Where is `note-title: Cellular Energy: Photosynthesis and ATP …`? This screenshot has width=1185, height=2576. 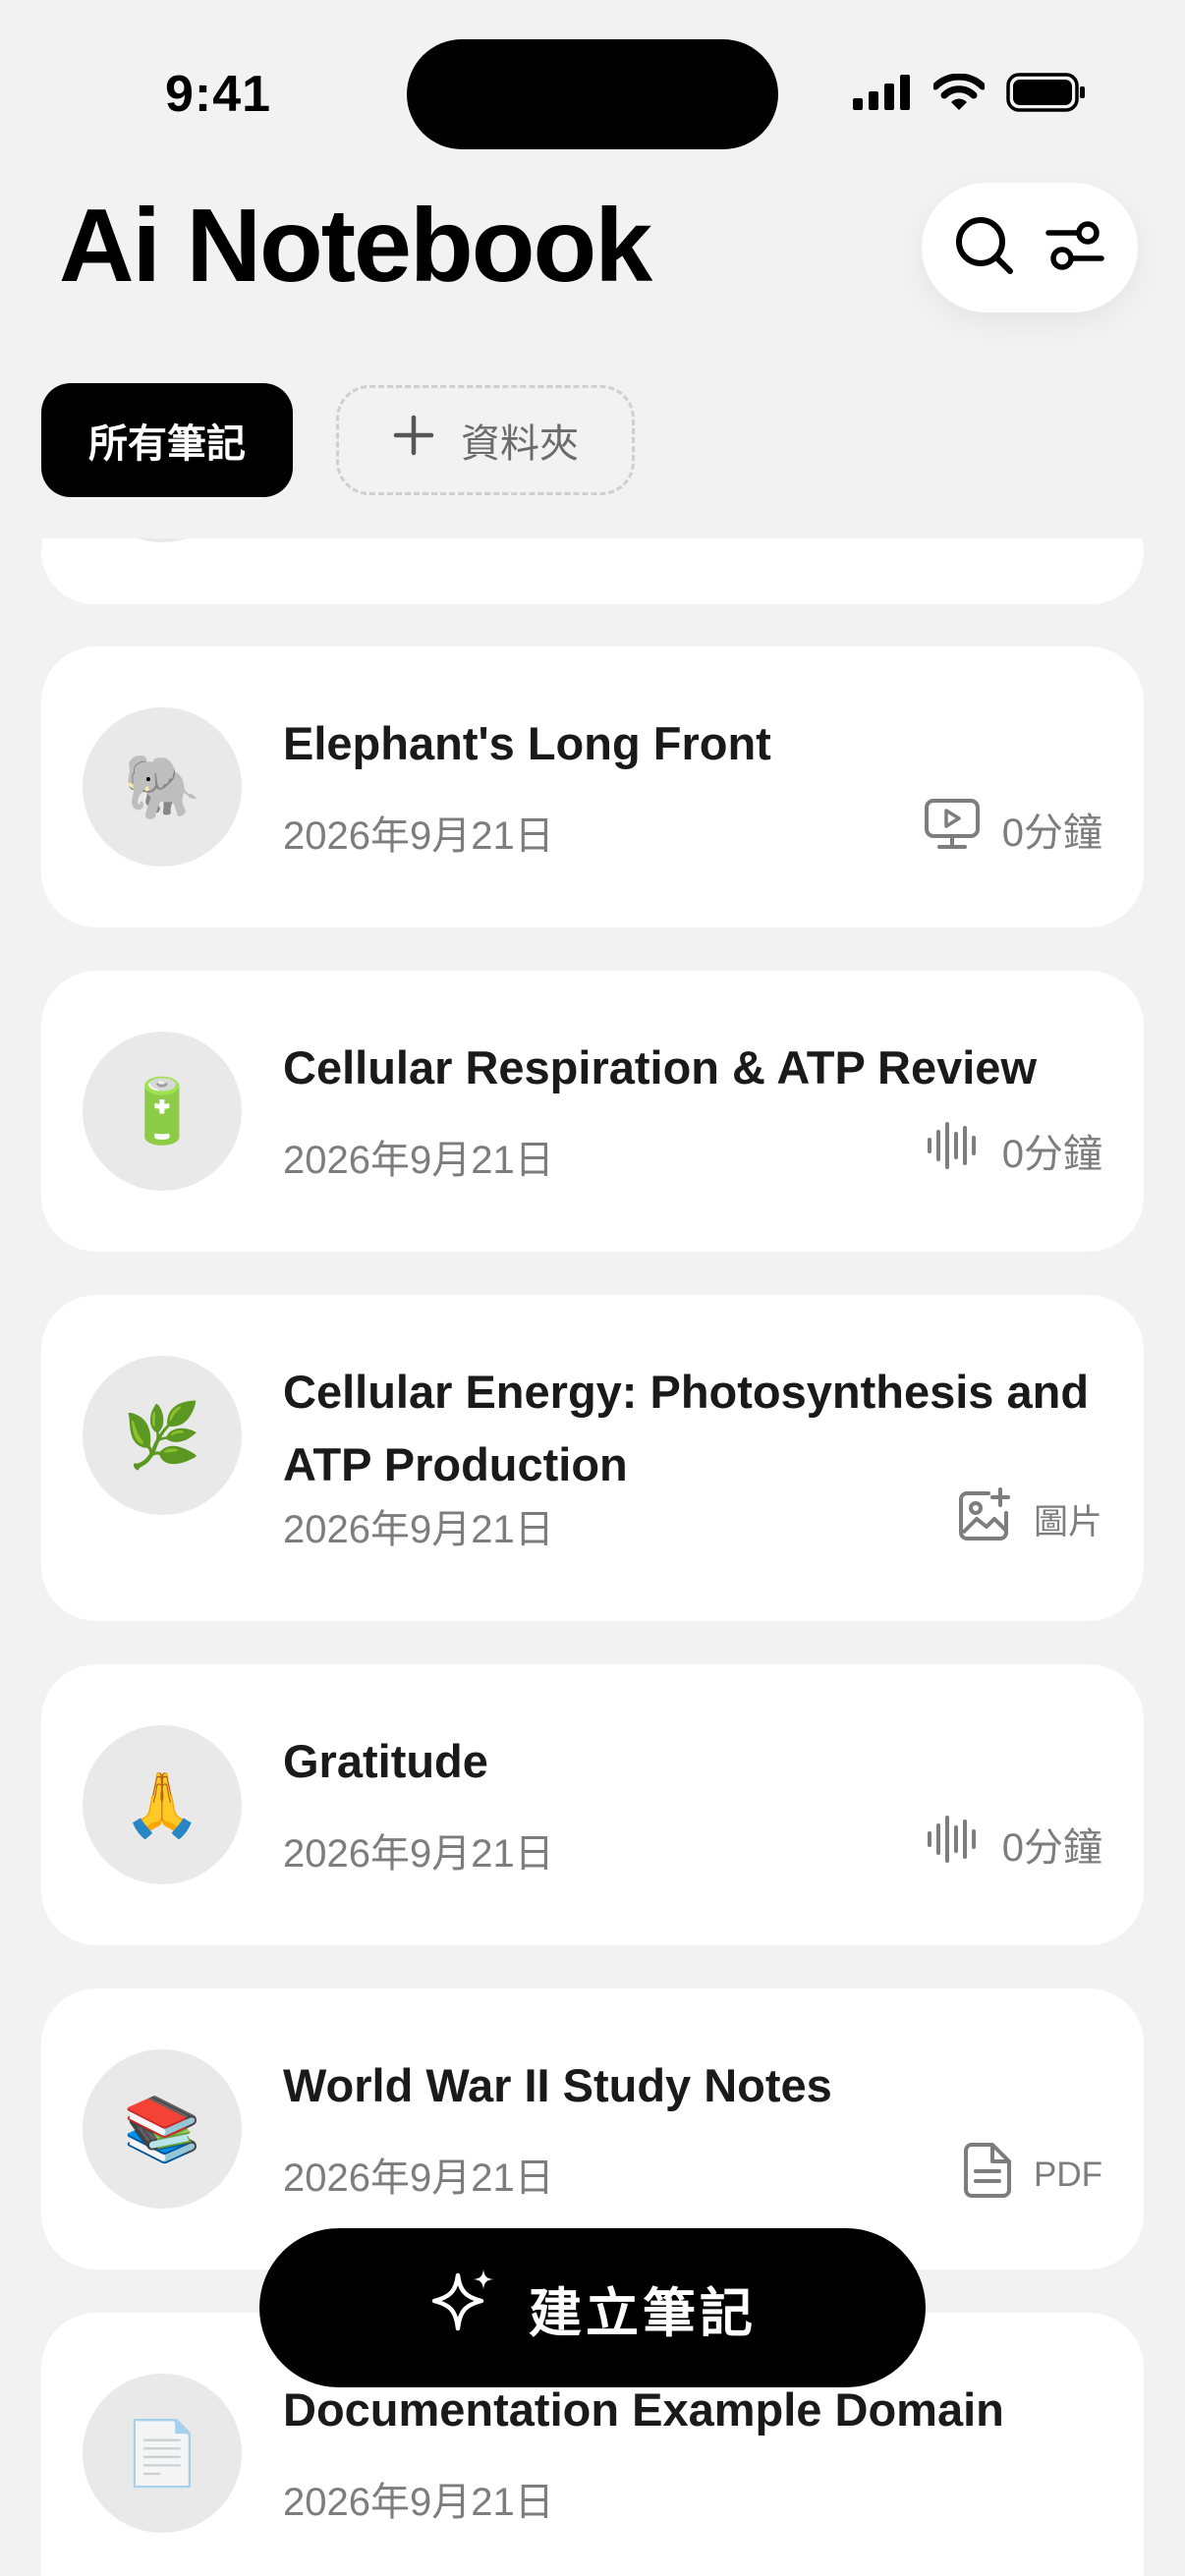 note-title: Cellular Energy: Photosynthesis and ATP … is located at coordinates (687, 1428).